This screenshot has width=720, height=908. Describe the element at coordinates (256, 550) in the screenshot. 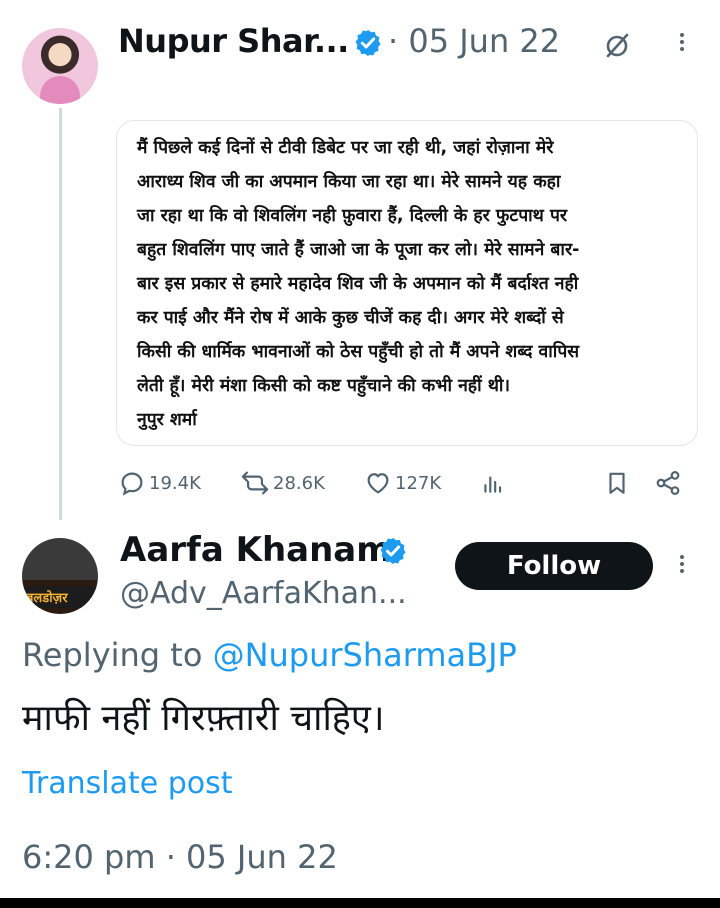

I see `tweet2-author-name: Aarfa Khanam` at that location.